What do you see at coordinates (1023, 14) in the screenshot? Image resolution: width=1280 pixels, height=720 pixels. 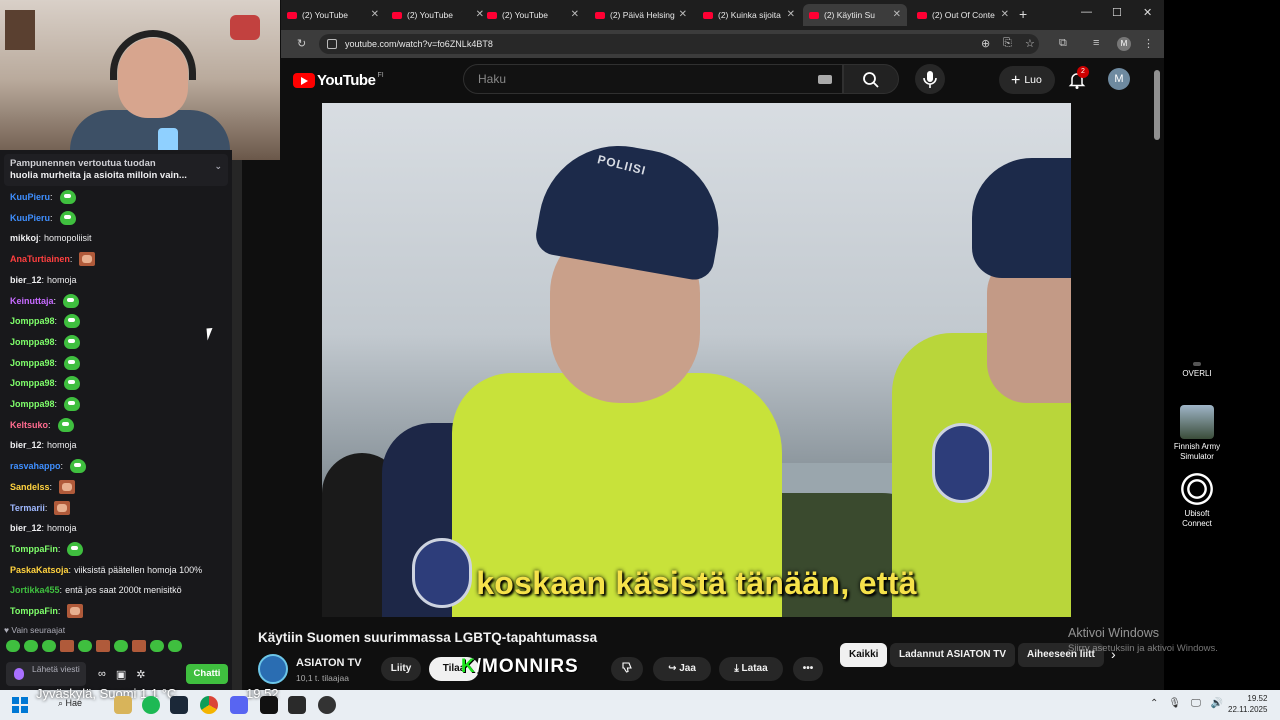 I see `new-tab-button: +` at bounding box center [1023, 14].